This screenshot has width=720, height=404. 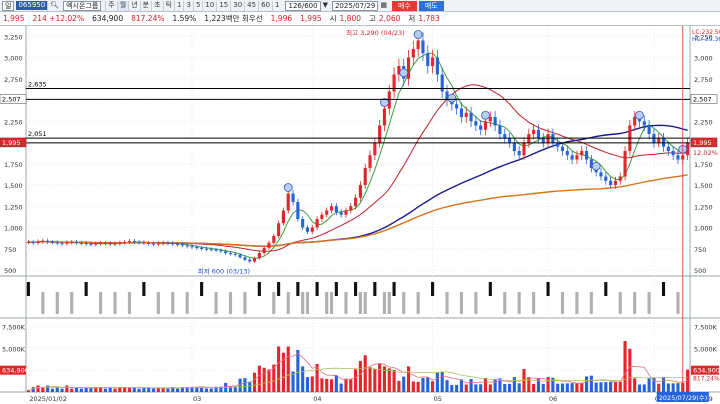 What do you see at coordinates (145, 5) in the screenshot?
I see `period-button-3: 분` at bounding box center [145, 5].